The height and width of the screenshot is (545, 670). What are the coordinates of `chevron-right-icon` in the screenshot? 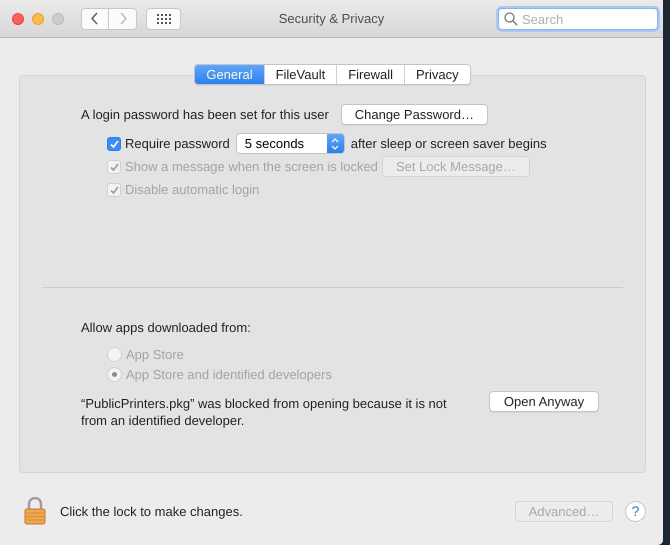 It's located at (122, 18).